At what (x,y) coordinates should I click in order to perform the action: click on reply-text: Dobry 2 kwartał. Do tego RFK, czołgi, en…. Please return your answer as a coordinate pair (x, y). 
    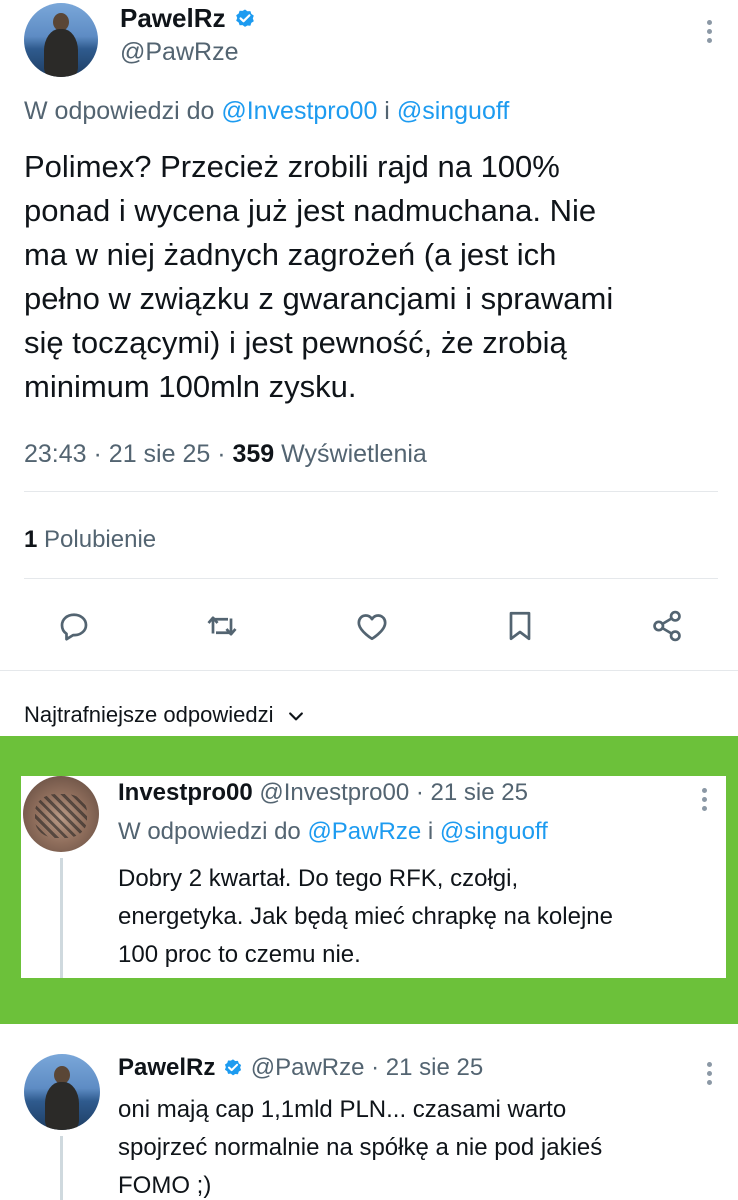
    Looking at the image, I should click on (365, 917).